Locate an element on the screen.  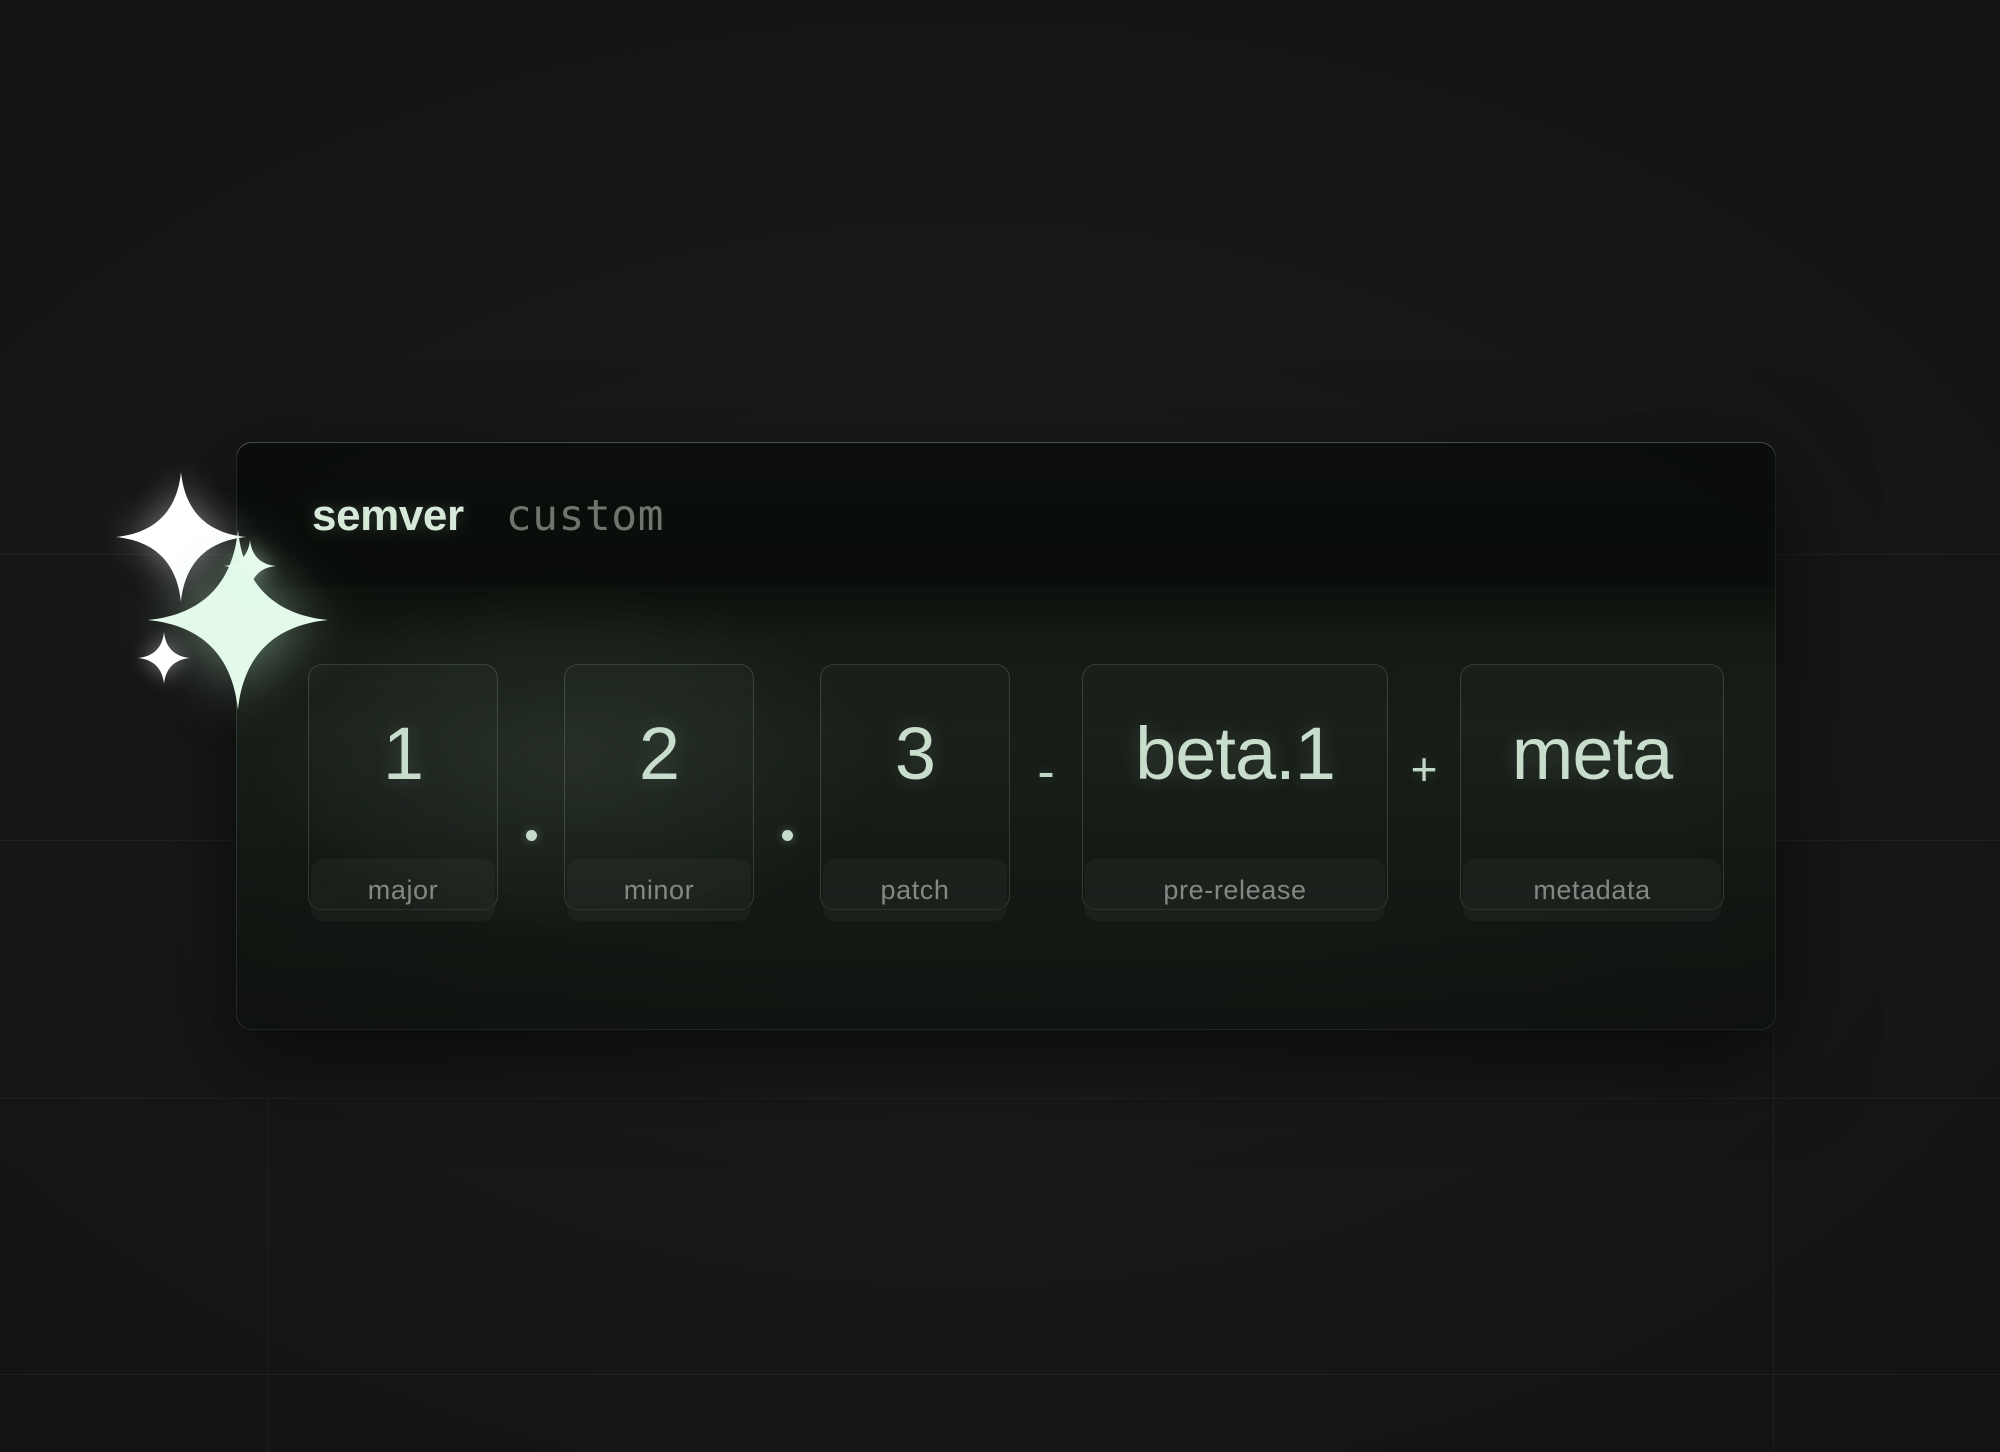
field-minor-value: 2 is located at coordinates (659, 753).